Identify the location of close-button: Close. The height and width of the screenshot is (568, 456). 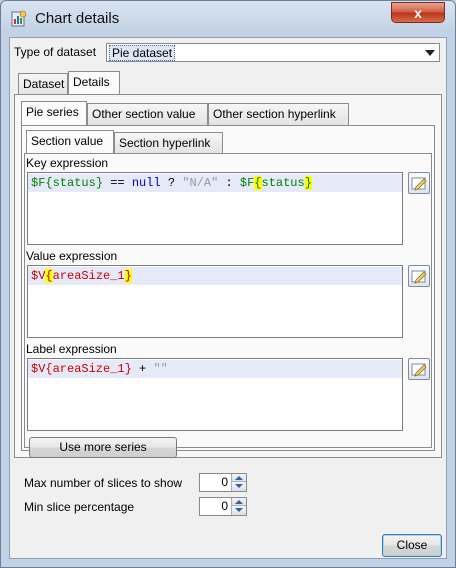
(412, 545).